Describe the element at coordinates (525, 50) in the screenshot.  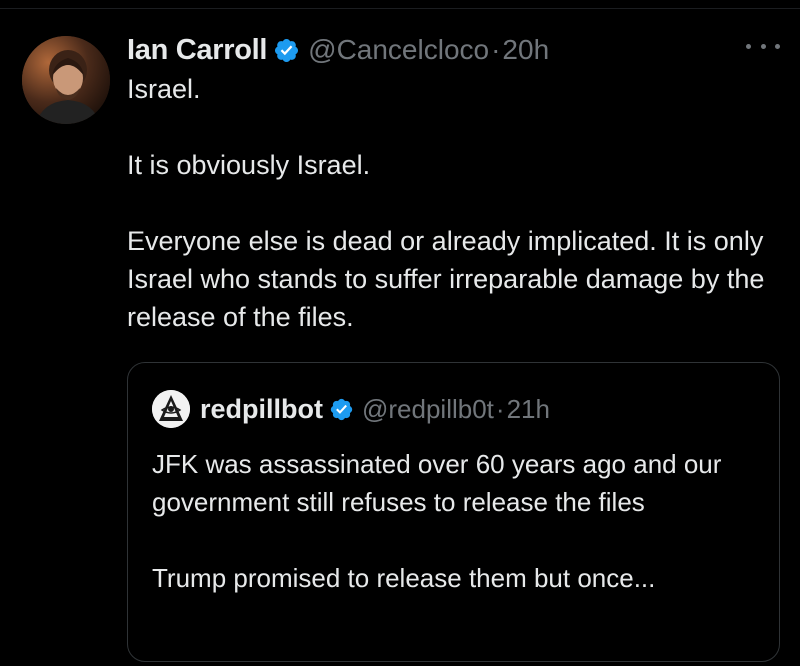
I see `tweet-timestamp: 20h` at that location.